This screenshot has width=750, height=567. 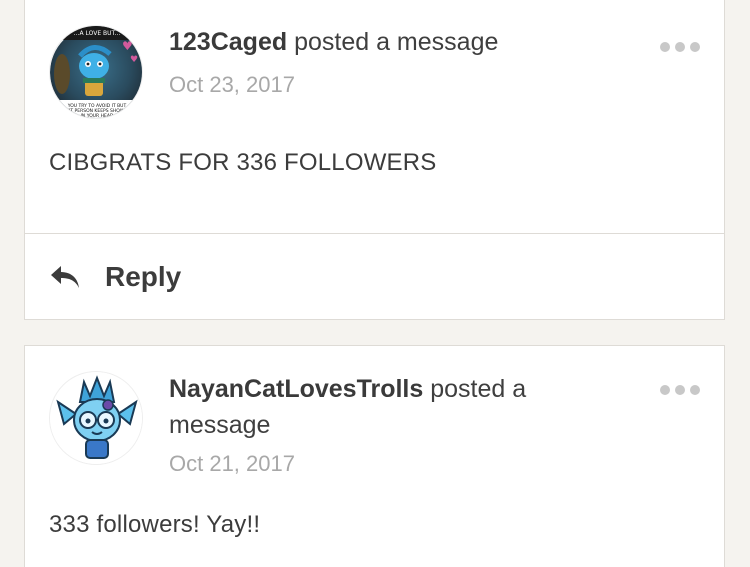 I want to click on svg-text: IN YOUR HEAD, so click(x=97, y=116).